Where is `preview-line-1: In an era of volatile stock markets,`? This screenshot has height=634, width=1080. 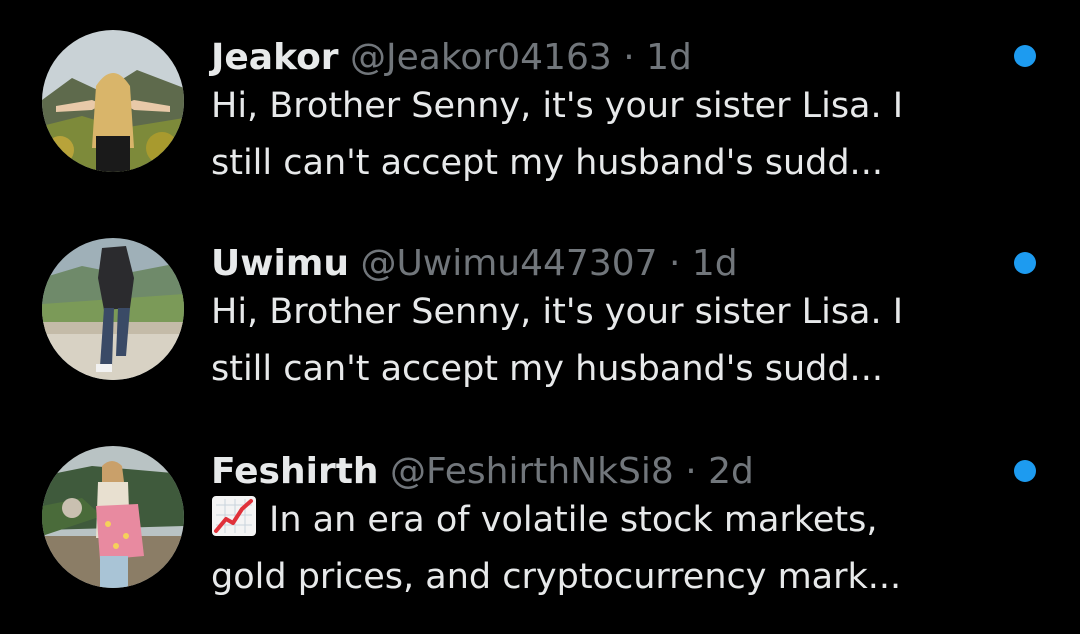
preview-line-1: In an era of volatile stock markets, is located at coordinates (606, 520).